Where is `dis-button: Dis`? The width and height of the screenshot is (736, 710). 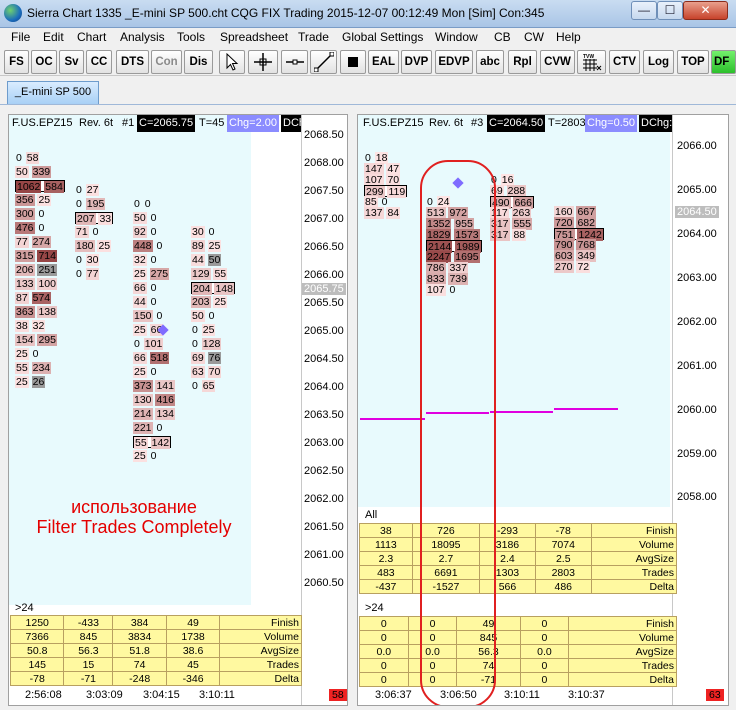
dis-button: Dis is located at coordinates (198, 62).